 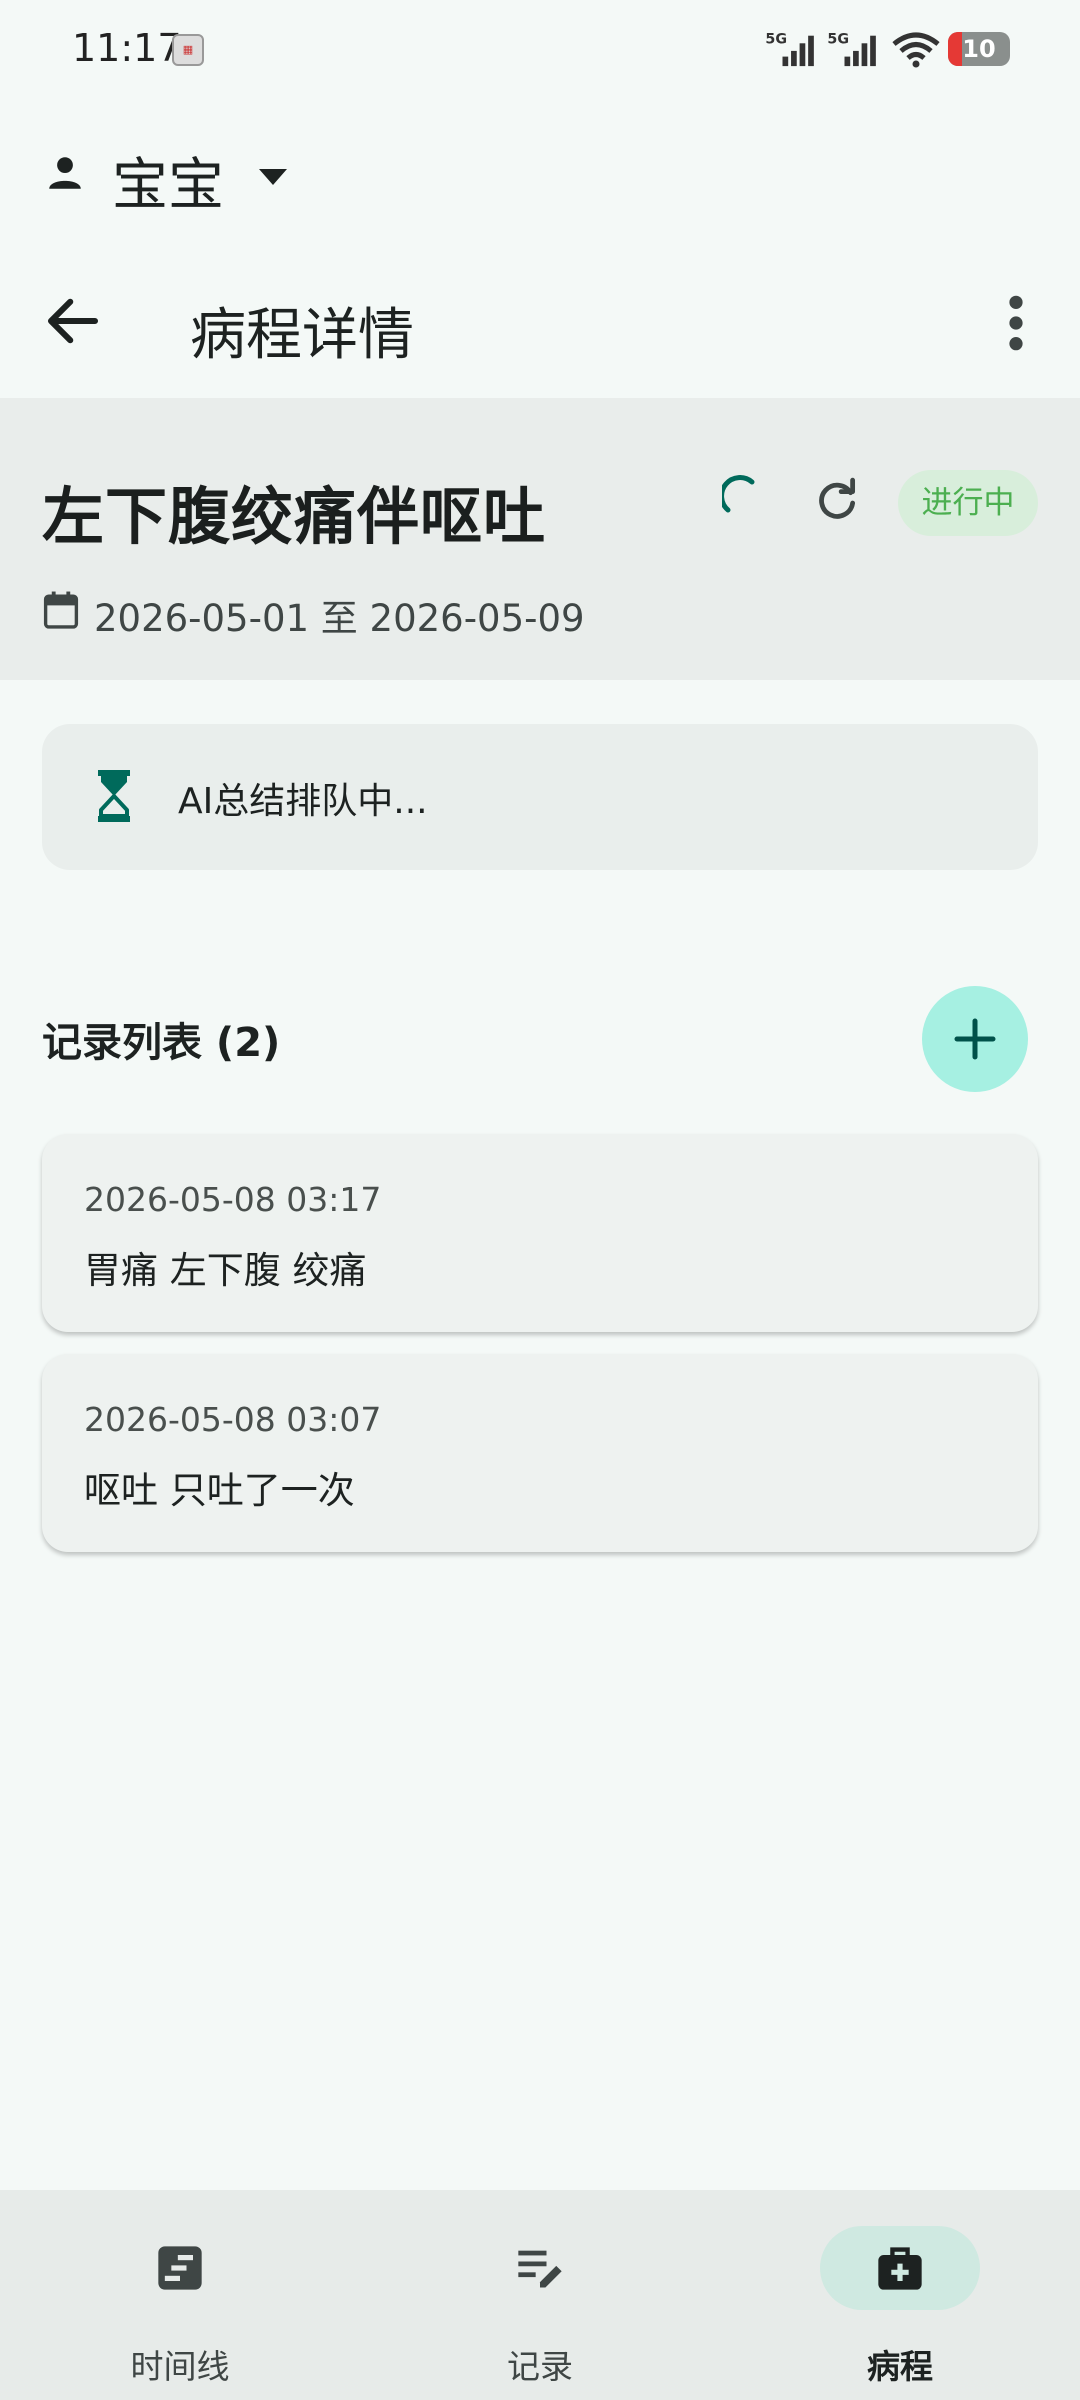 I want to click on nav-item-records: 记录, so click(x=540, y=2295).